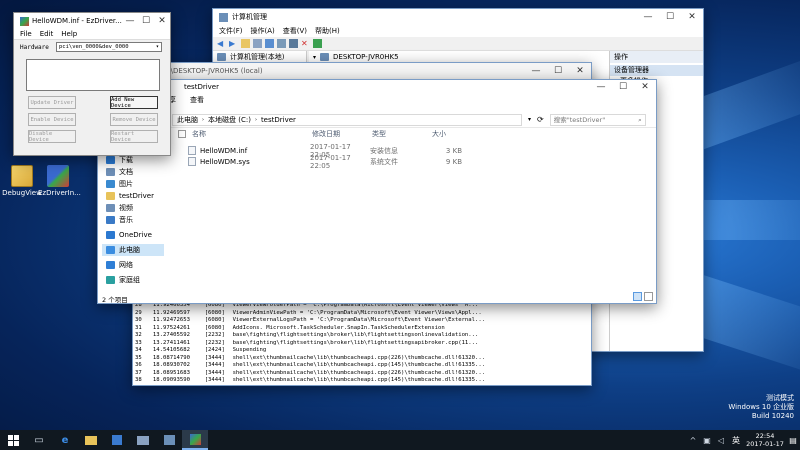  Describe the element at coordinates (133, 196) in the screenshot. I see `nav-item: testDriver` at that location.